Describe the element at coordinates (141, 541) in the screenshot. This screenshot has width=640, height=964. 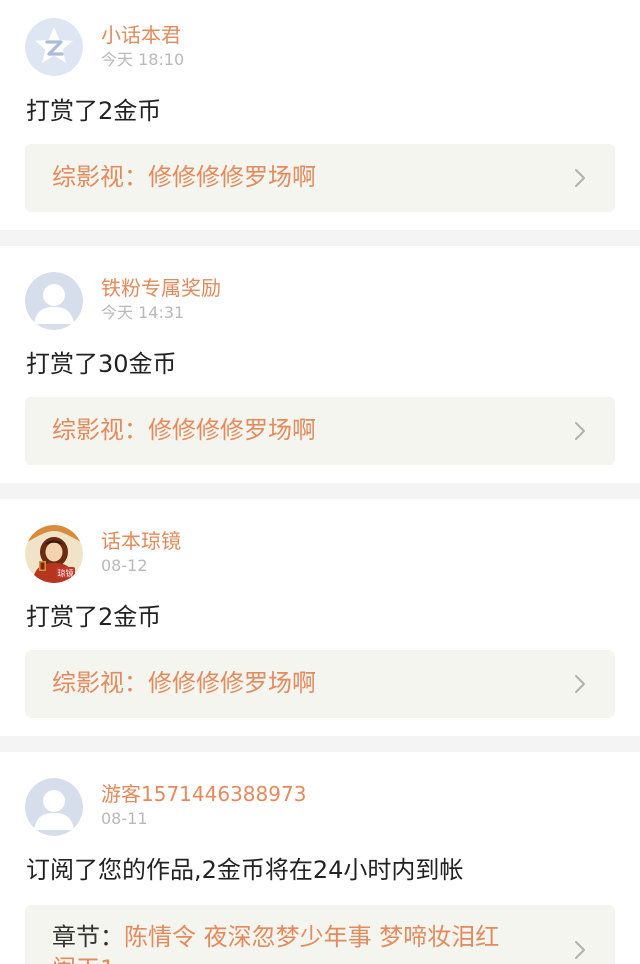
I see `username: 话本琼镜` at that location.